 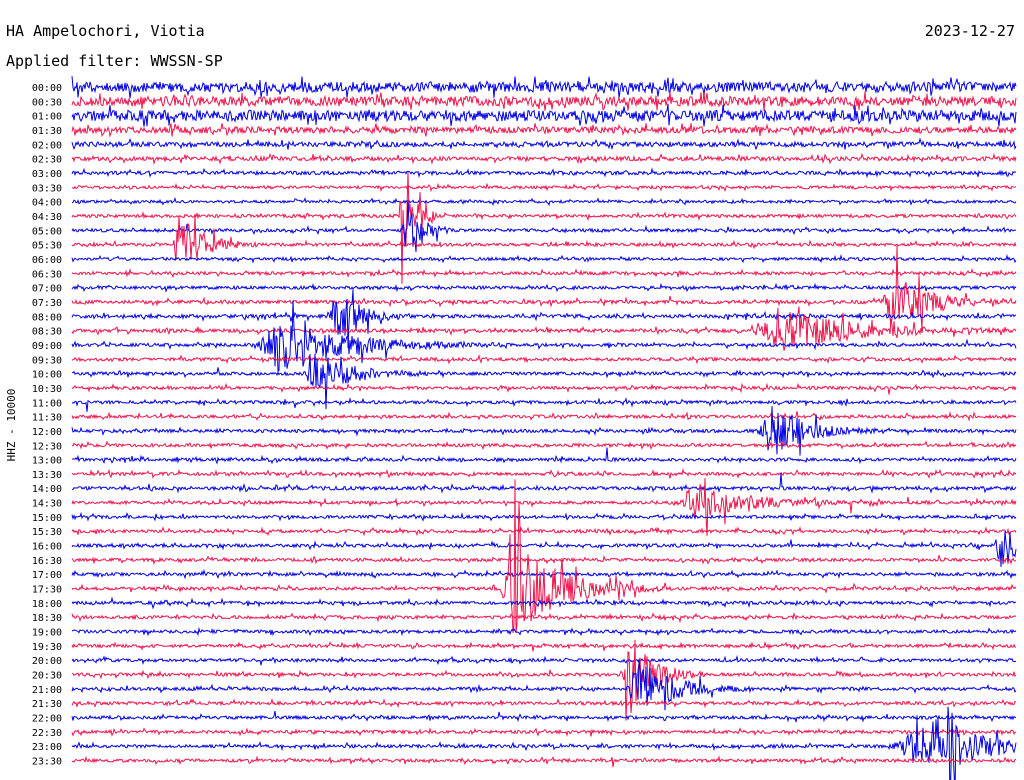 I want to click on row-time-label: 16:00, so click(x=47, y=547).